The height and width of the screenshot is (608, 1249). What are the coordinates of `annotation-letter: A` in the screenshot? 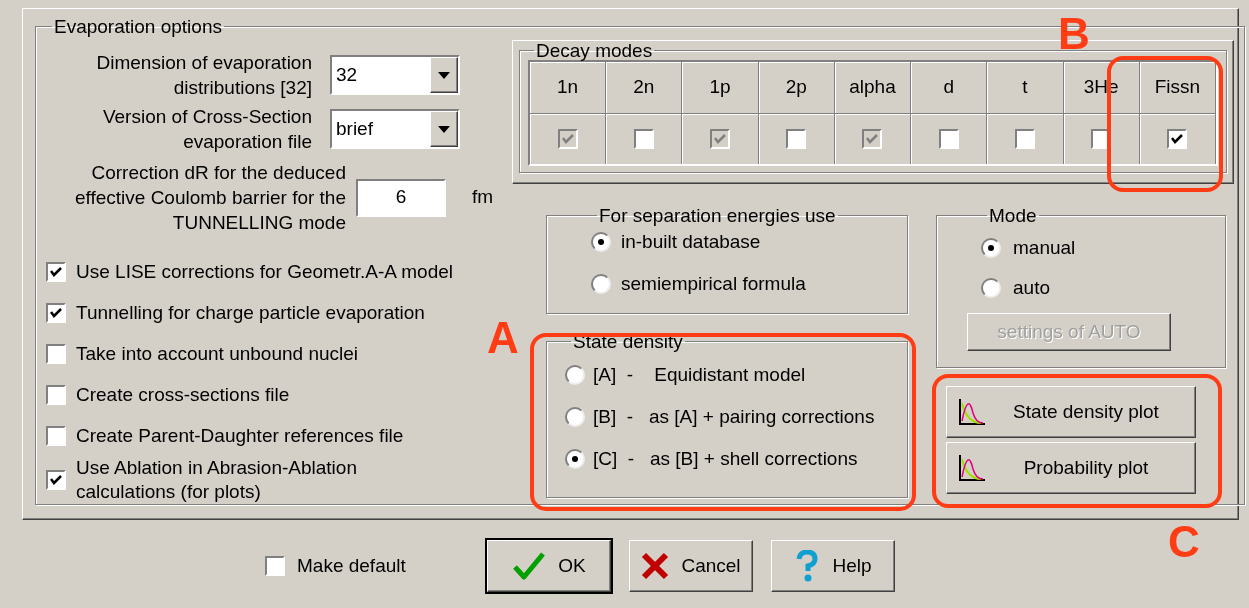 It's located at (503, 338).